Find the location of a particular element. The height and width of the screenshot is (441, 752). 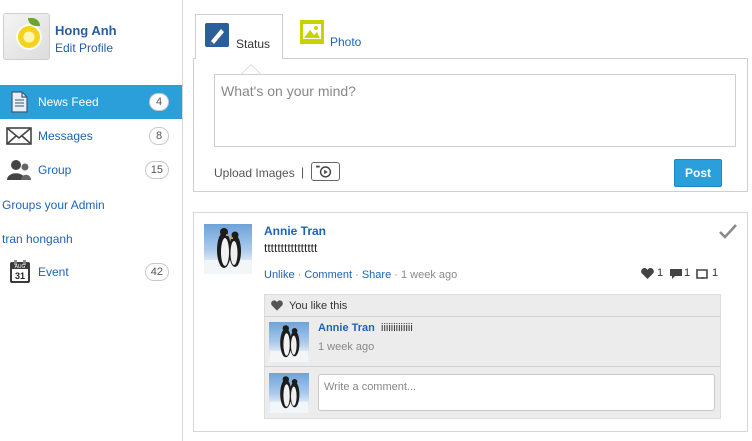

post-author-name: Annie Tran is located at coordinates (295, 231).